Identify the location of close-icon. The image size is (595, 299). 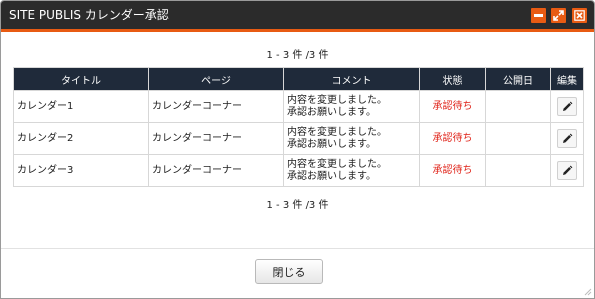
(579, 15).